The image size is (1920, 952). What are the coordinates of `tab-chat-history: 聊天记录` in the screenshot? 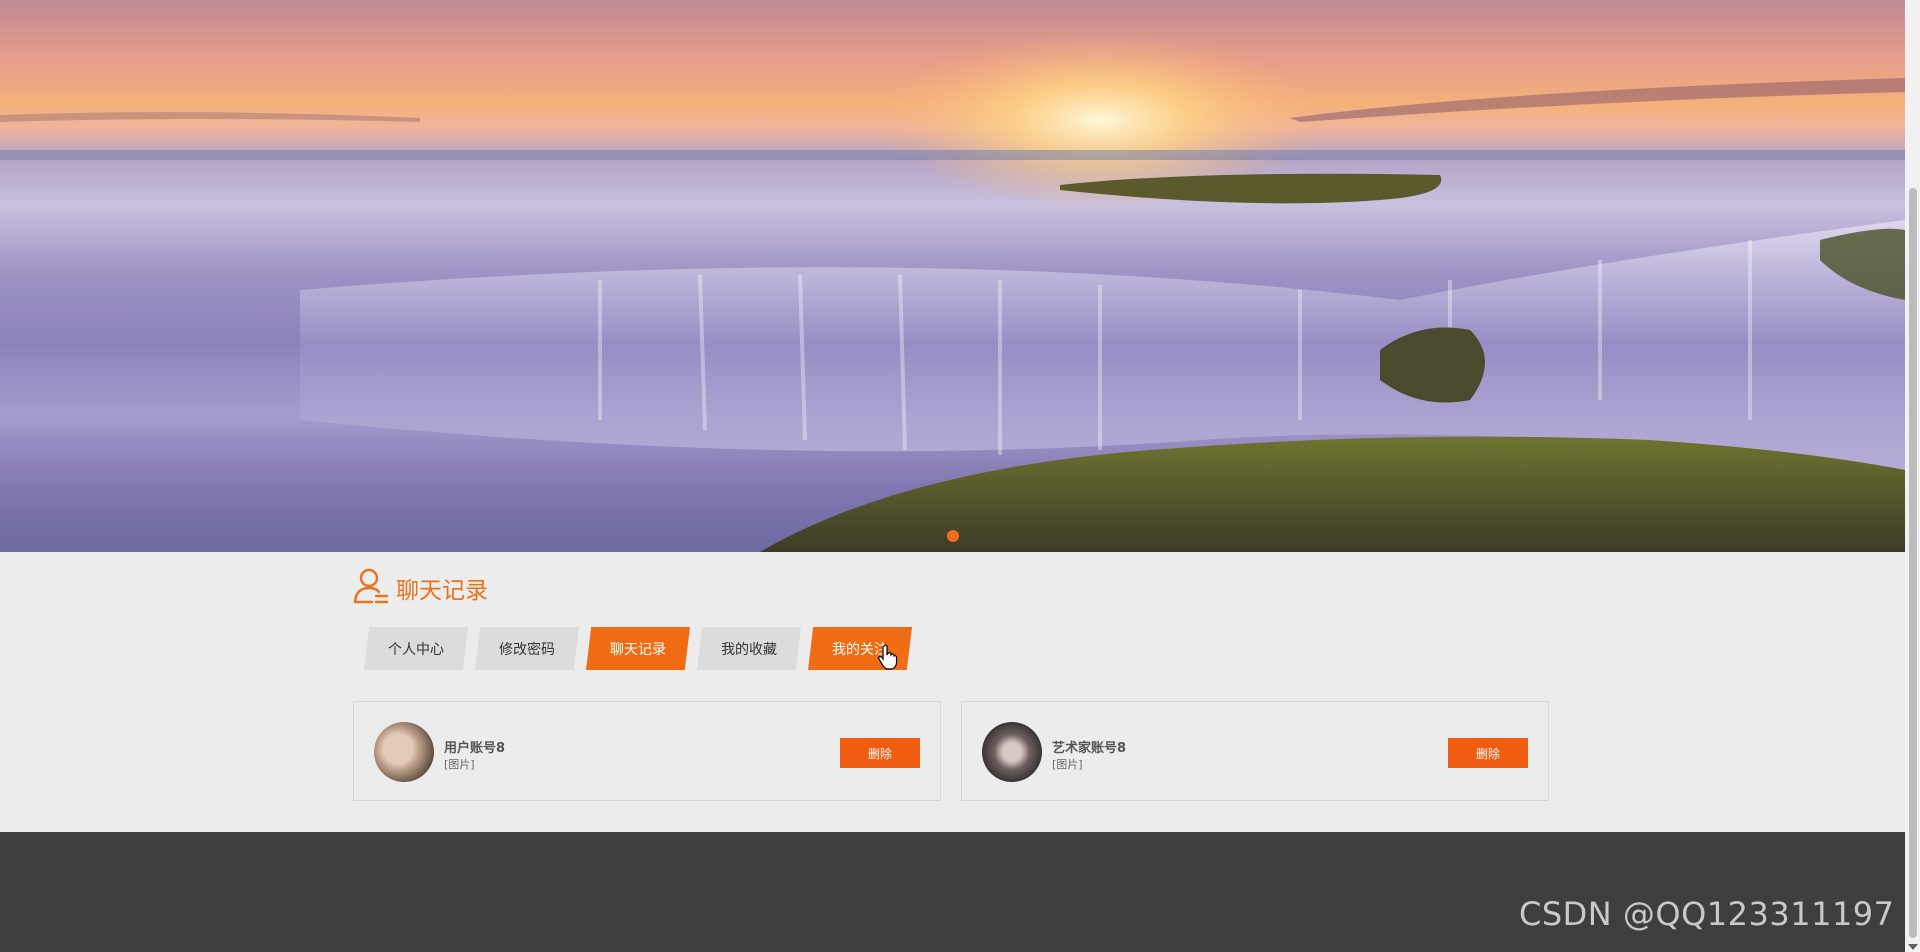 It's located at (638, 648).